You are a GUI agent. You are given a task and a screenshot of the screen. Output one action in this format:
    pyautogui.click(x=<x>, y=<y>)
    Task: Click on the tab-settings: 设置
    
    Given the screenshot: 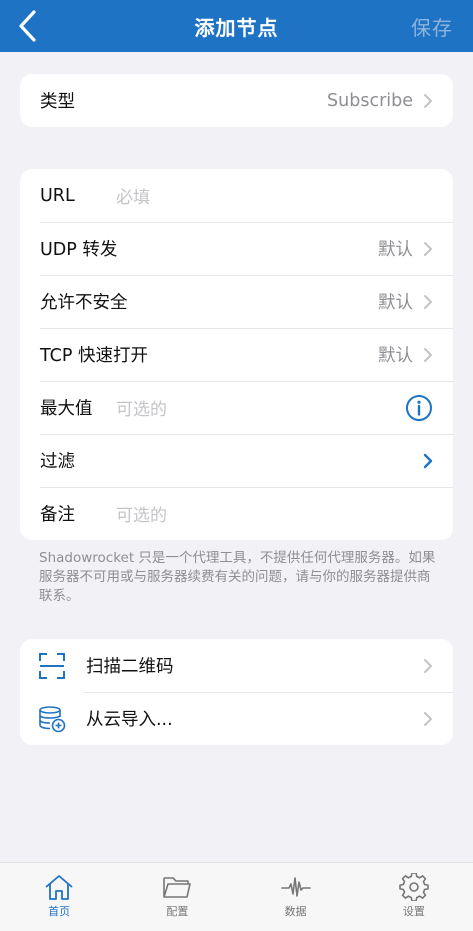 What is the action you would take?
    pyautogui.click(x=414, y=897)
    